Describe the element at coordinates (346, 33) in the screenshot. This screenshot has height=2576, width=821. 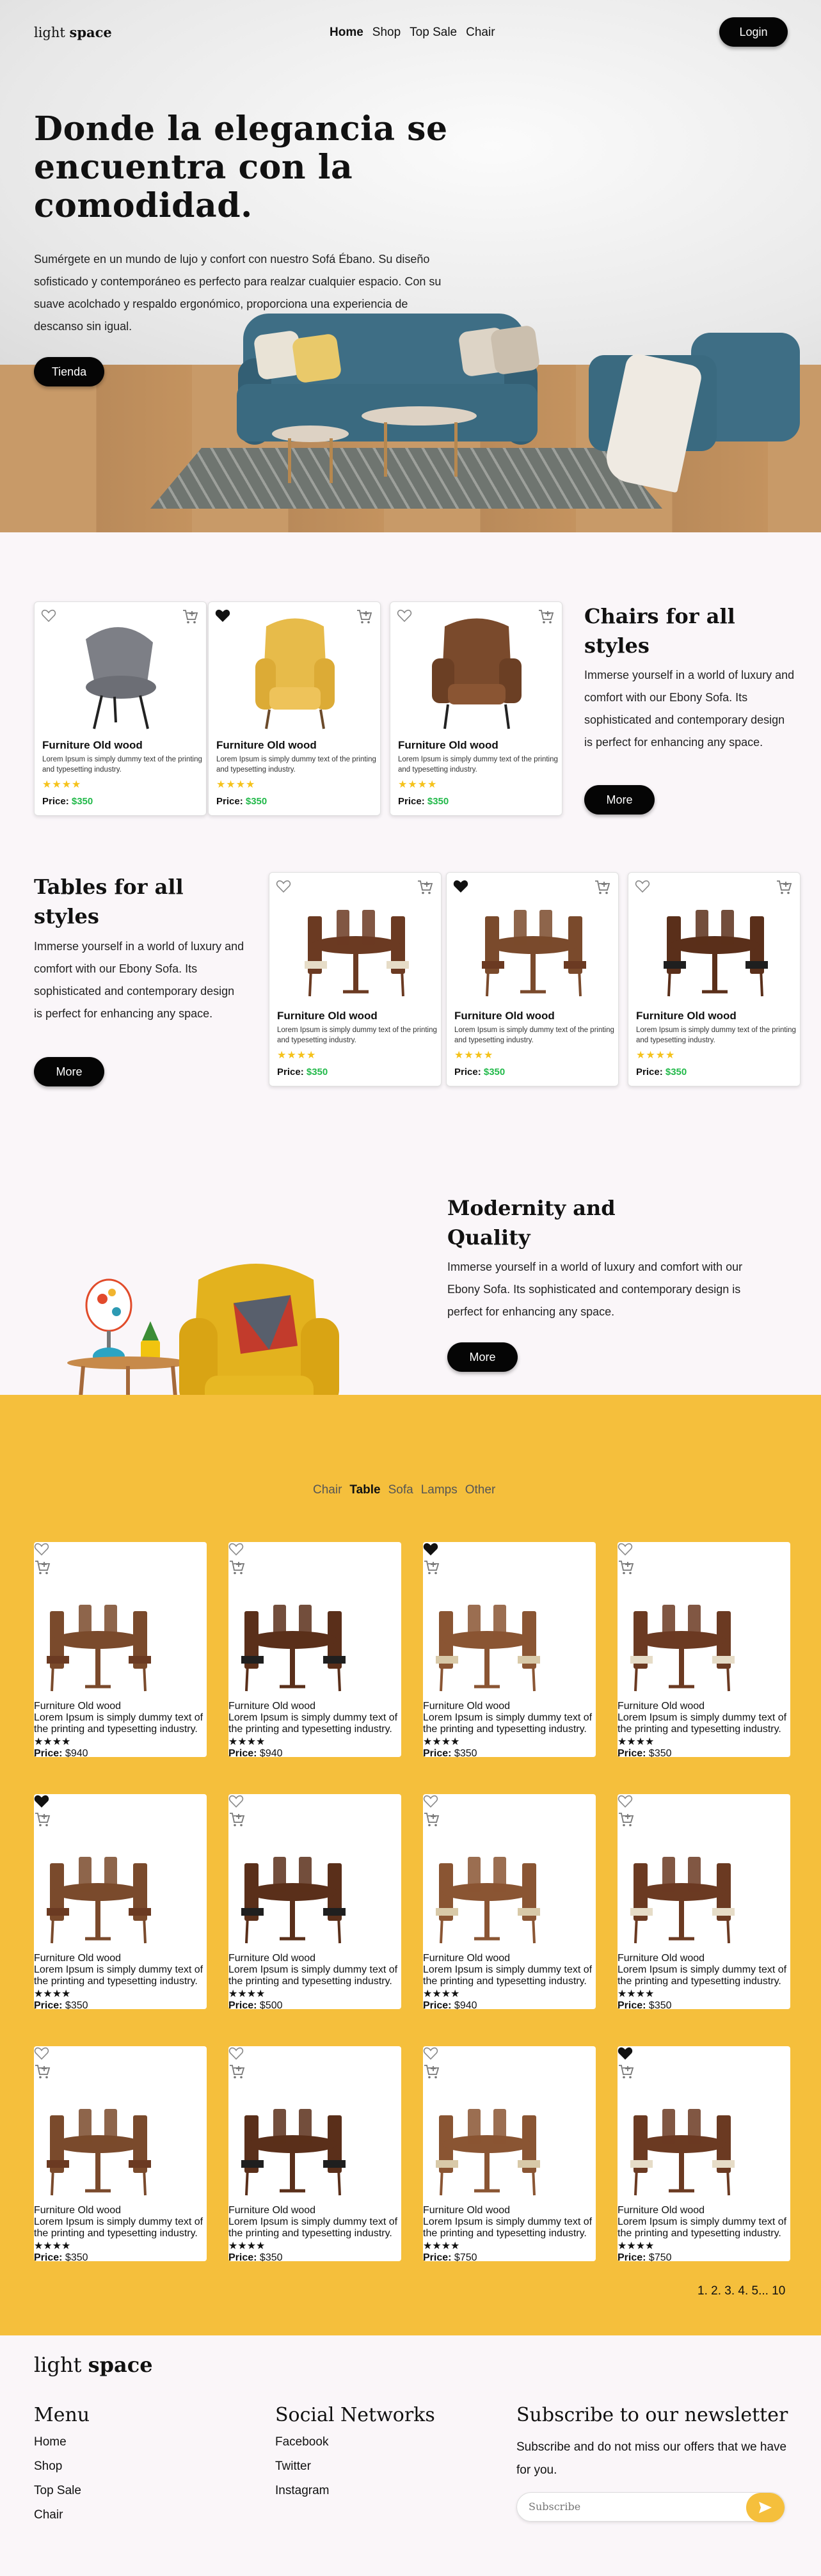
I see `nav-home: Home` at that location.